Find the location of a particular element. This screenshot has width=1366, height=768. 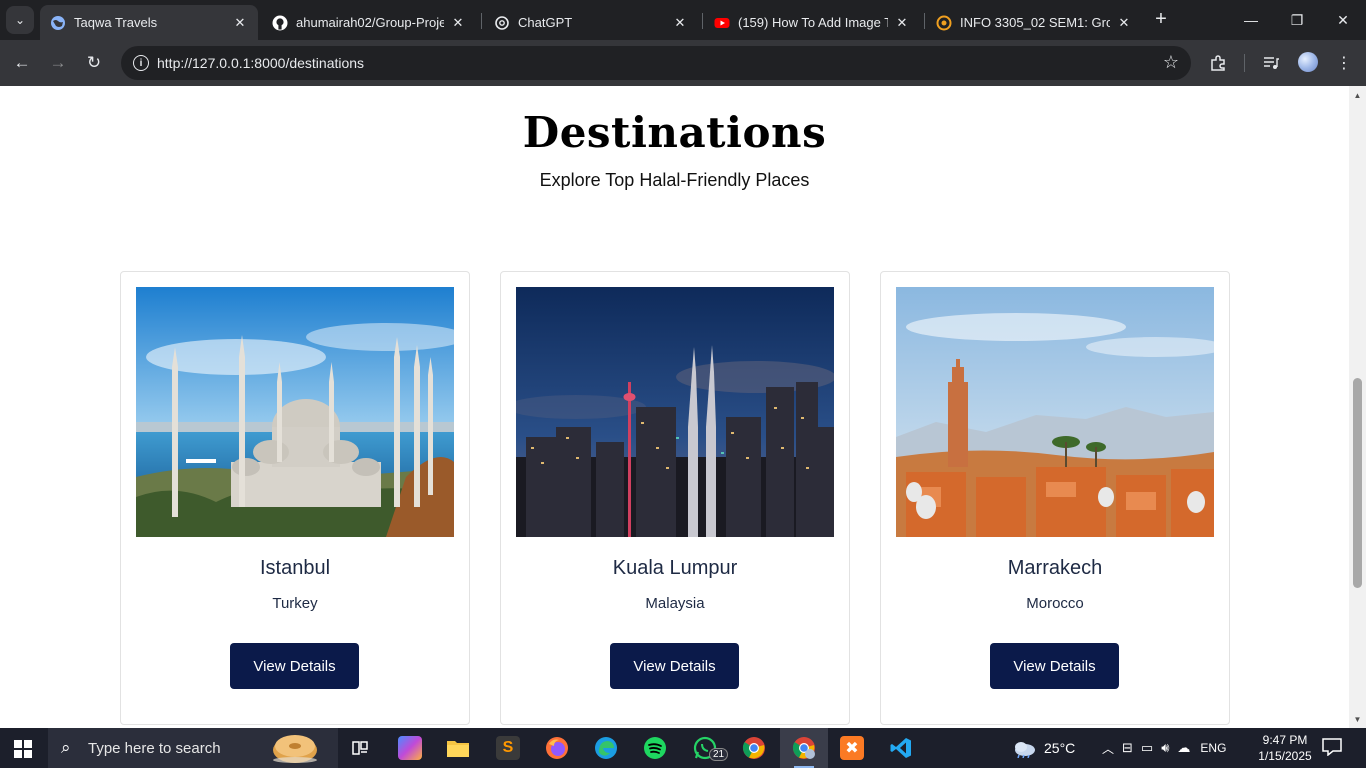

page-scrollbar: ▲ ▼ is located at coordinates (1357, 407).